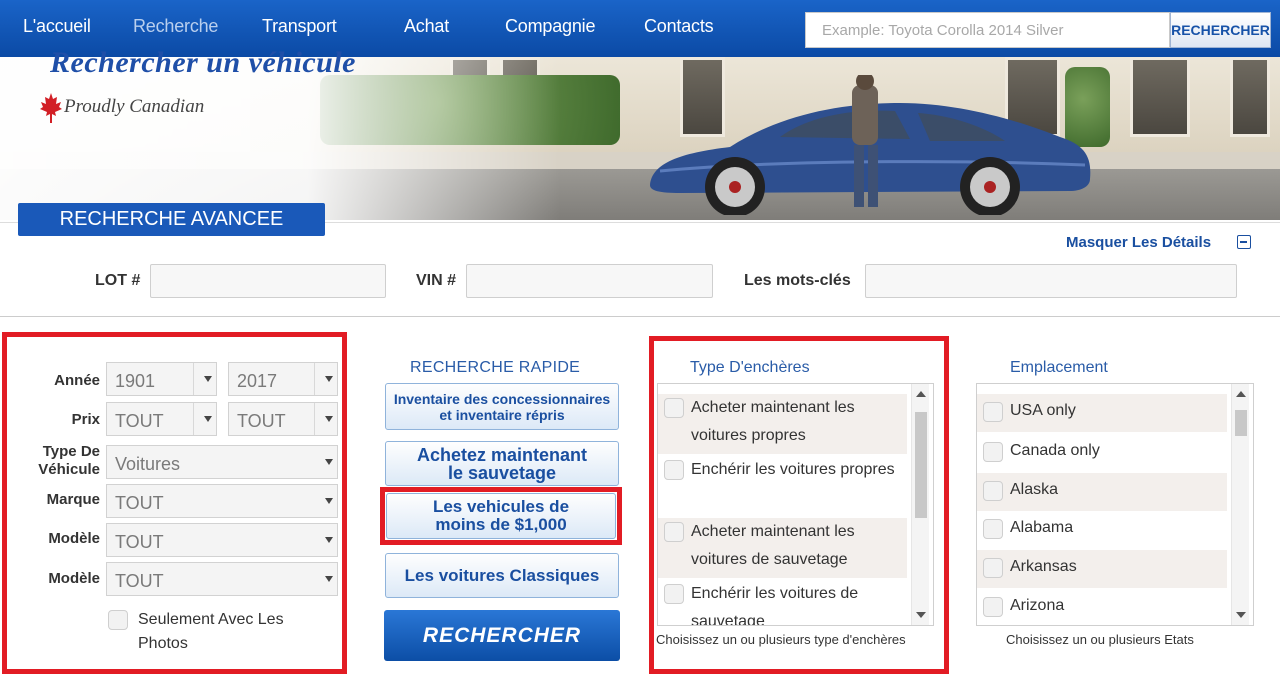  What do you see at coordinates (1102, 492) in the screenshot?
I see `location-option: Alaska` at bounding box center [1102, 492].